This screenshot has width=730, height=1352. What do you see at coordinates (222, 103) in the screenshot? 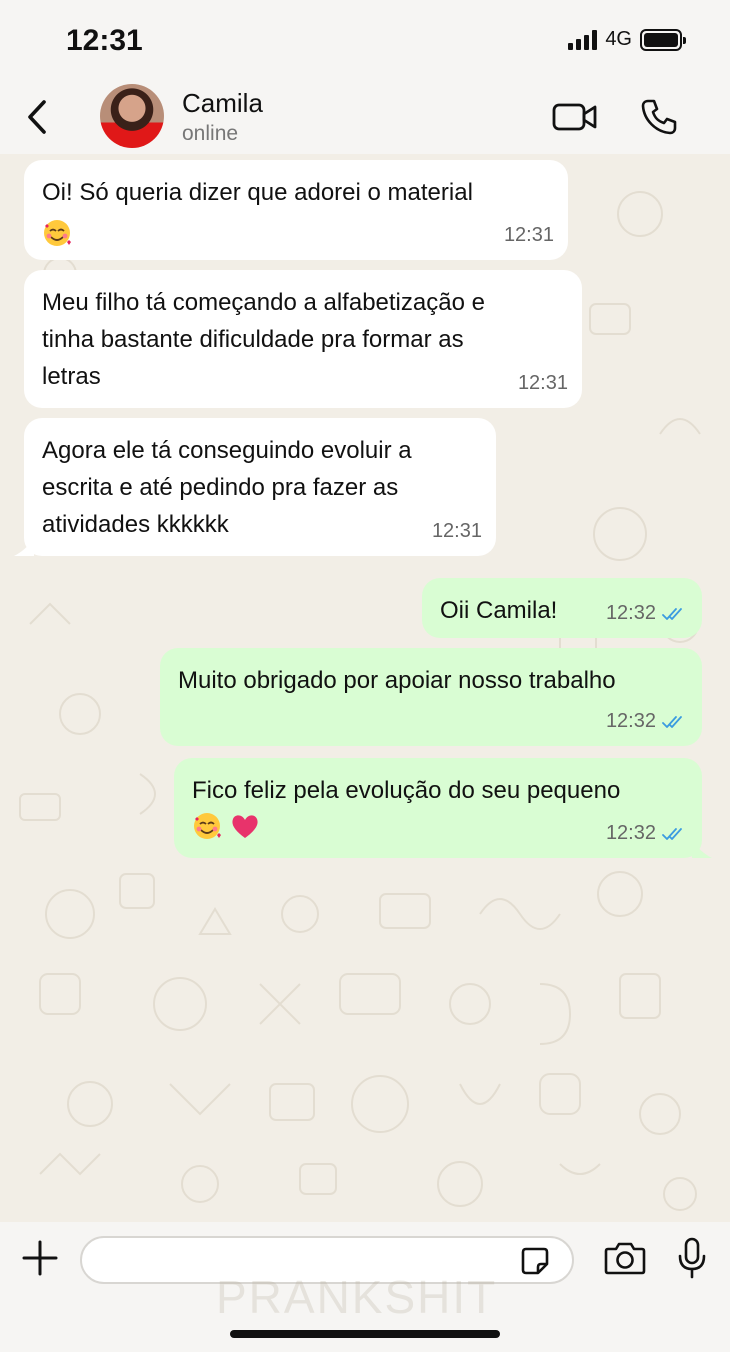
I see `contact-name: Camila` at bounding box center [222, 103].